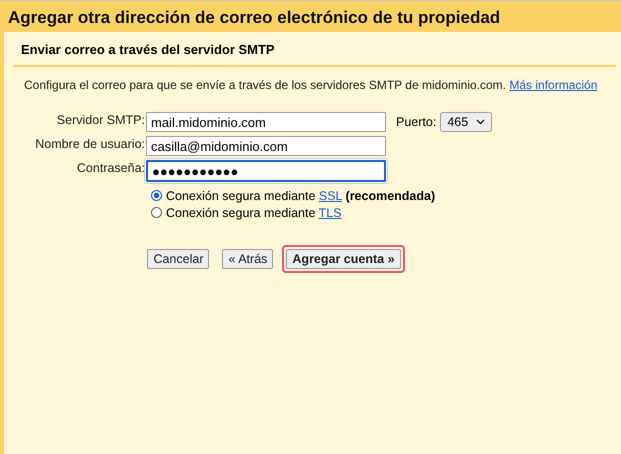 The image size is (621, 454). I want to click on section-heading: Enviar correo a través del servidor SMTP, so click(314, 49).